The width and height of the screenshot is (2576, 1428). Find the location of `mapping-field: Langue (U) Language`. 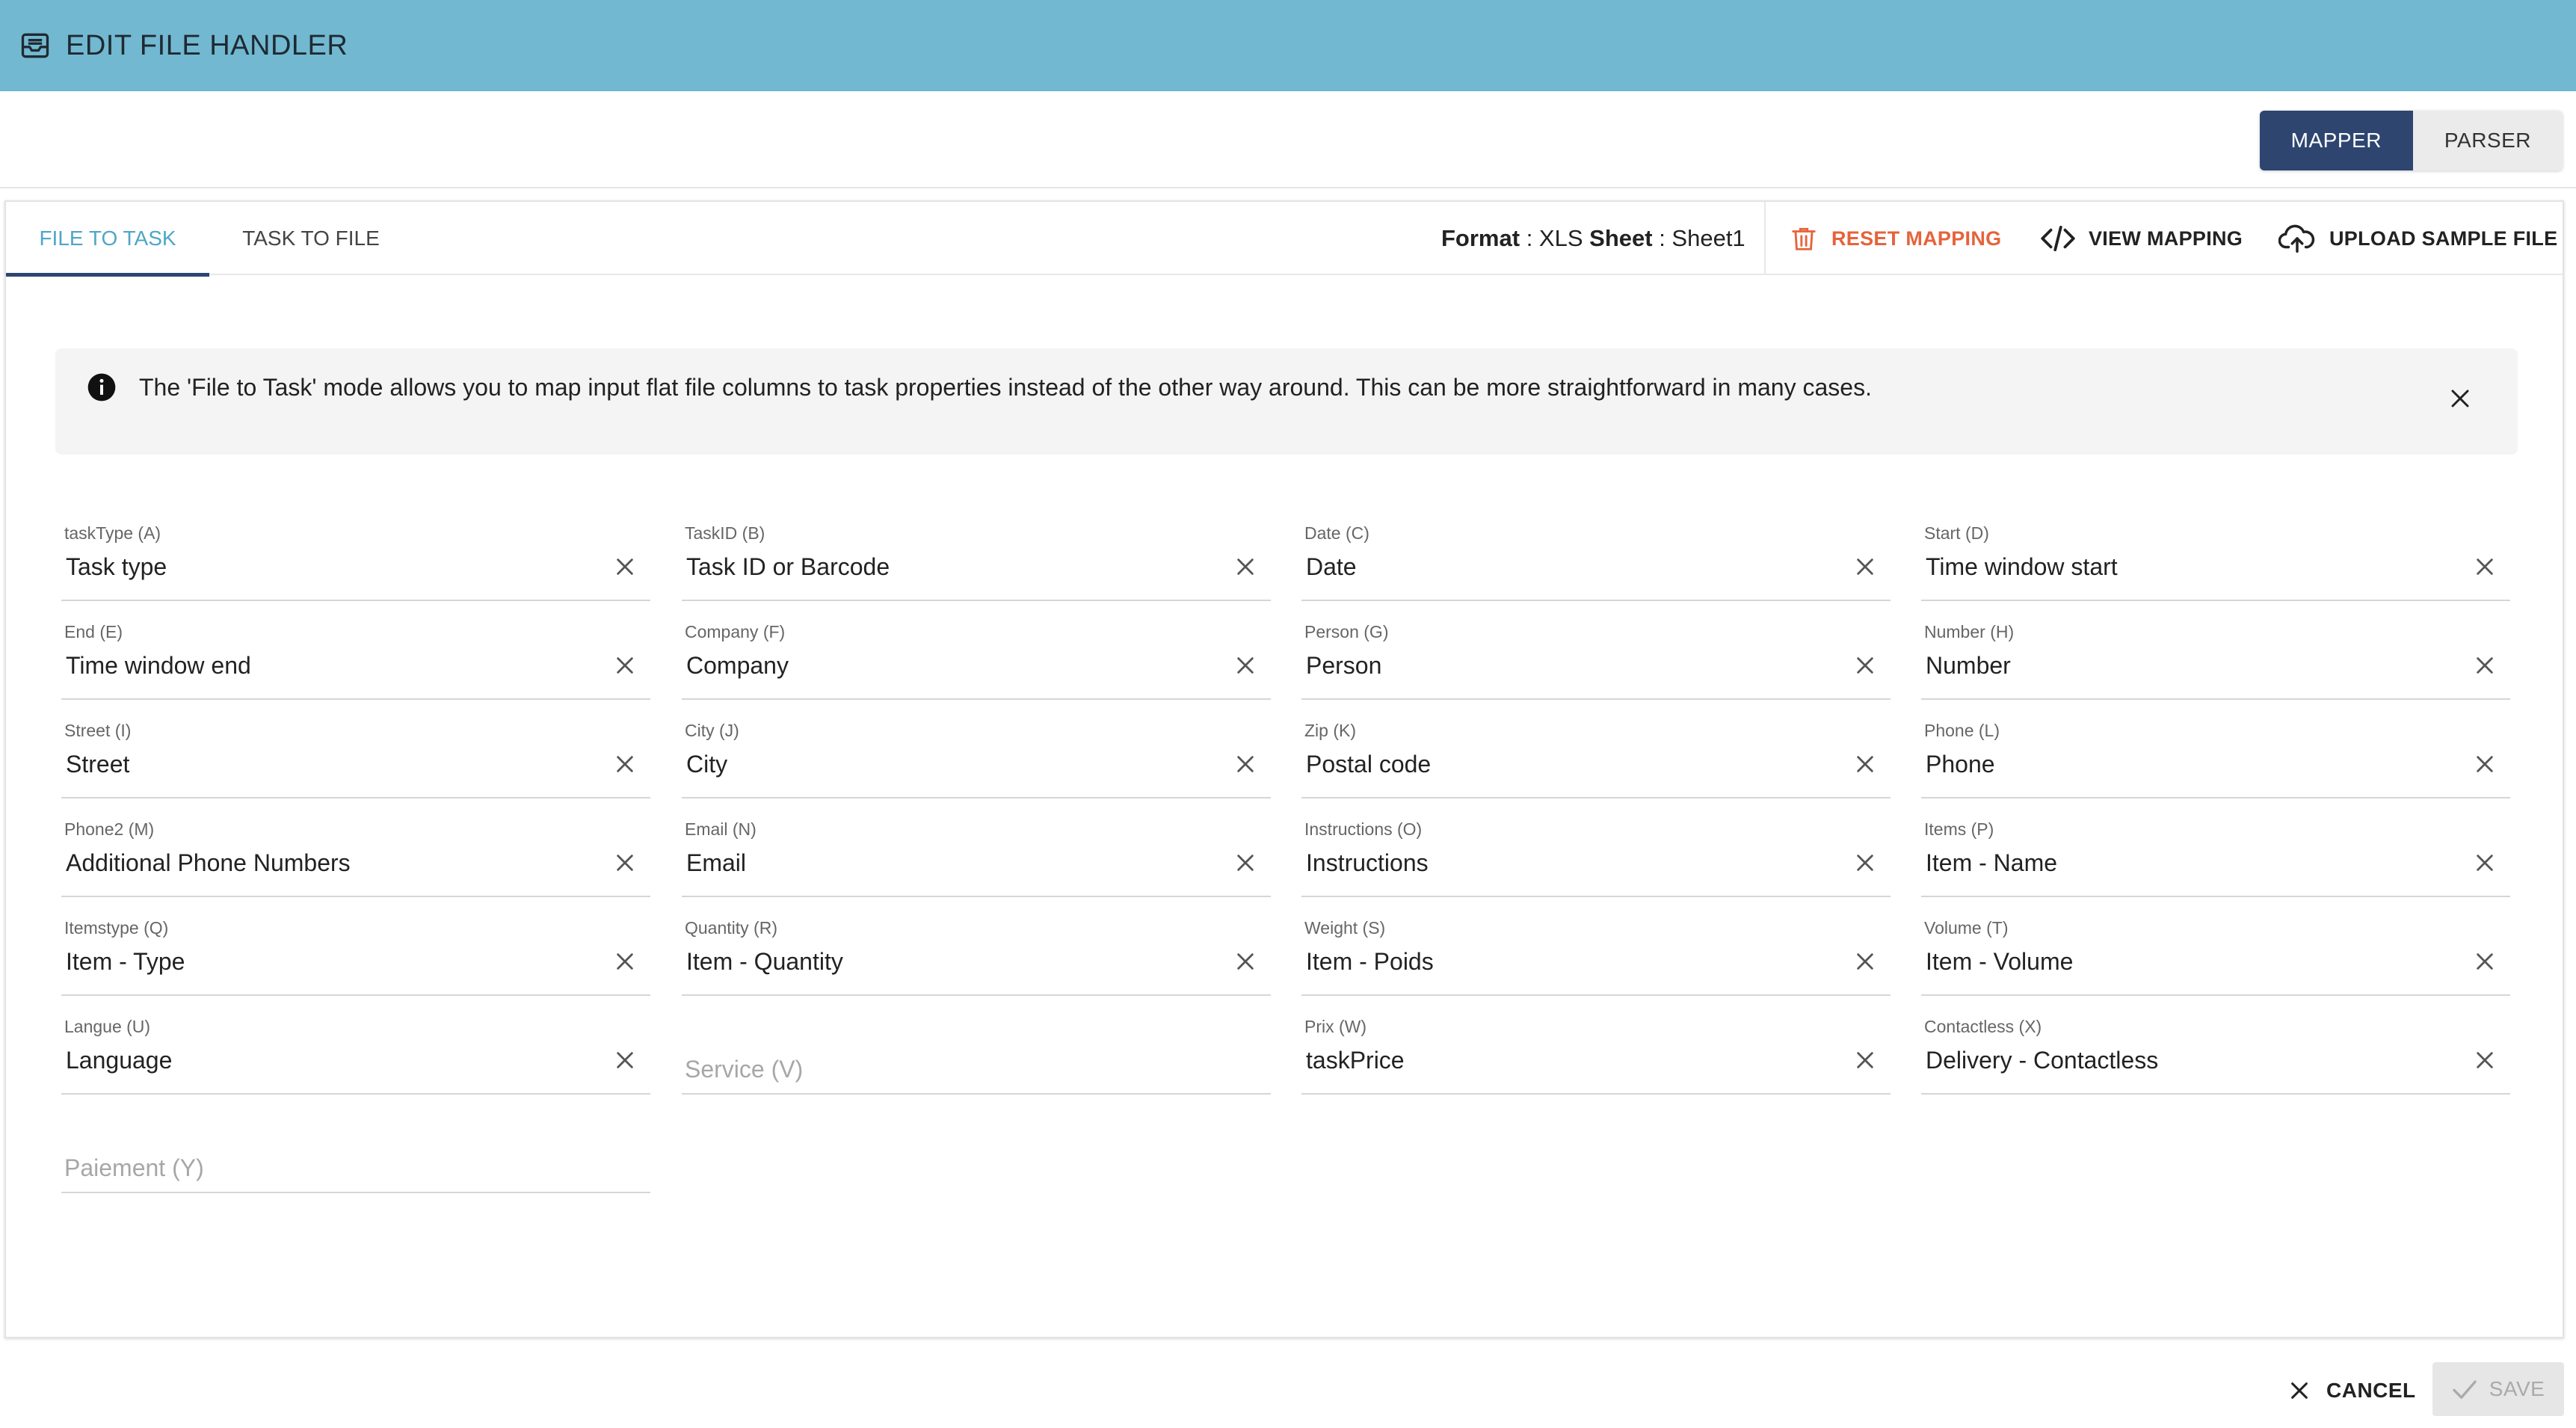

mapping-field: Langue (U) Language is located at coordinates (355, 1056).